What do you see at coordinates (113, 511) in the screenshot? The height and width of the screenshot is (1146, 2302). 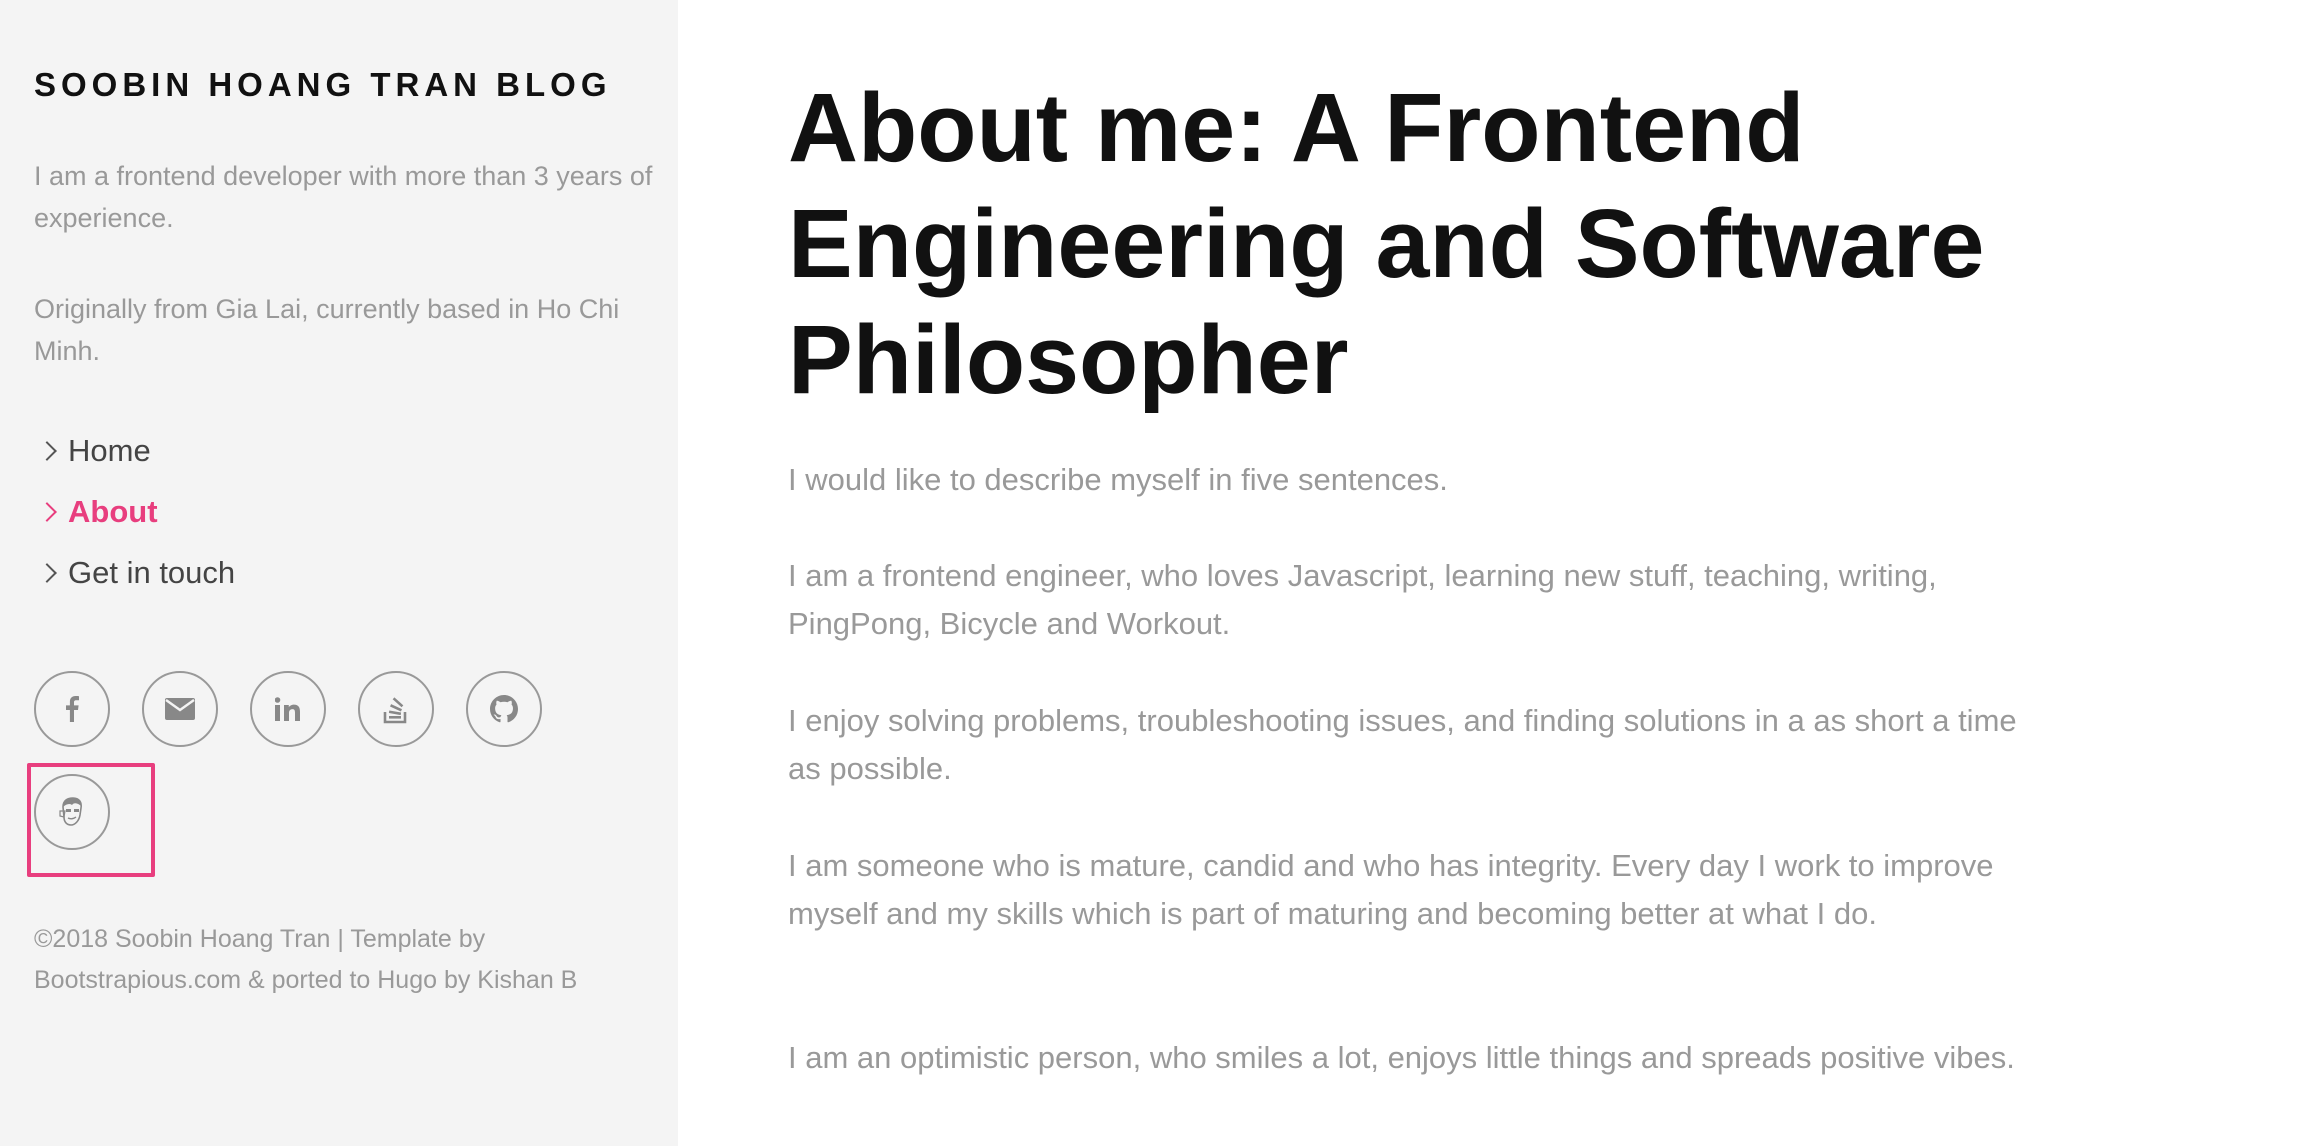 I see `nav-item-label: About` at bounding box center [113, 511].